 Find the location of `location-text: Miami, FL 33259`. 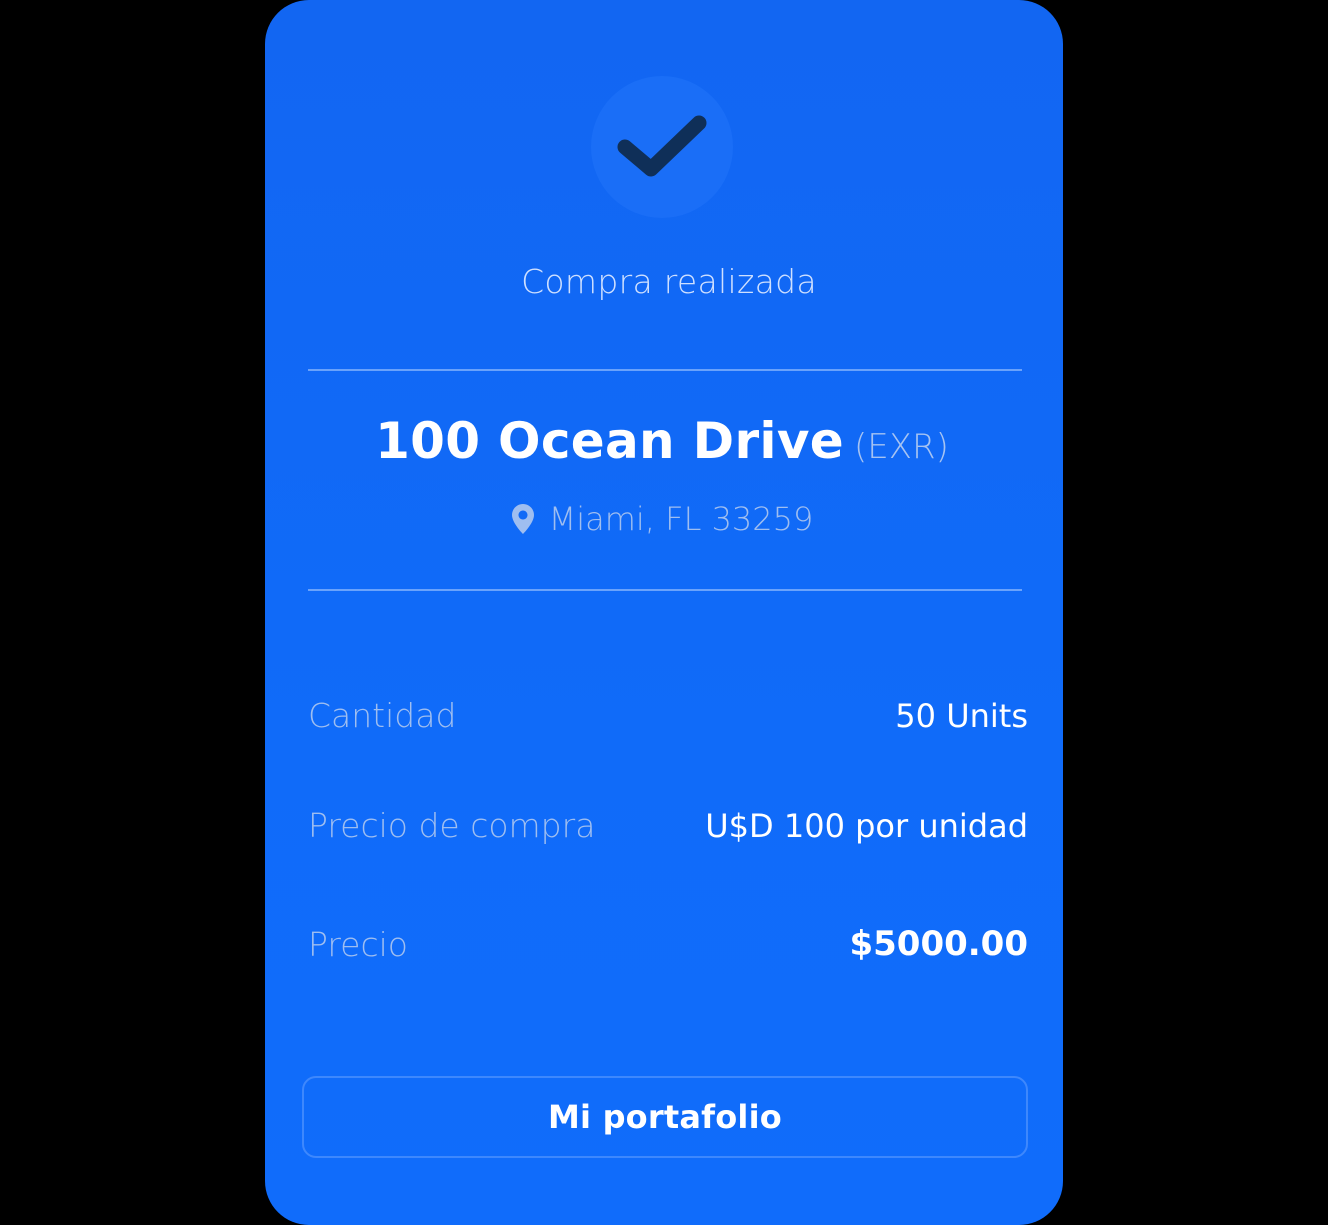

location-text: Miami, FL 33259 is located at coordinates (681, 519).